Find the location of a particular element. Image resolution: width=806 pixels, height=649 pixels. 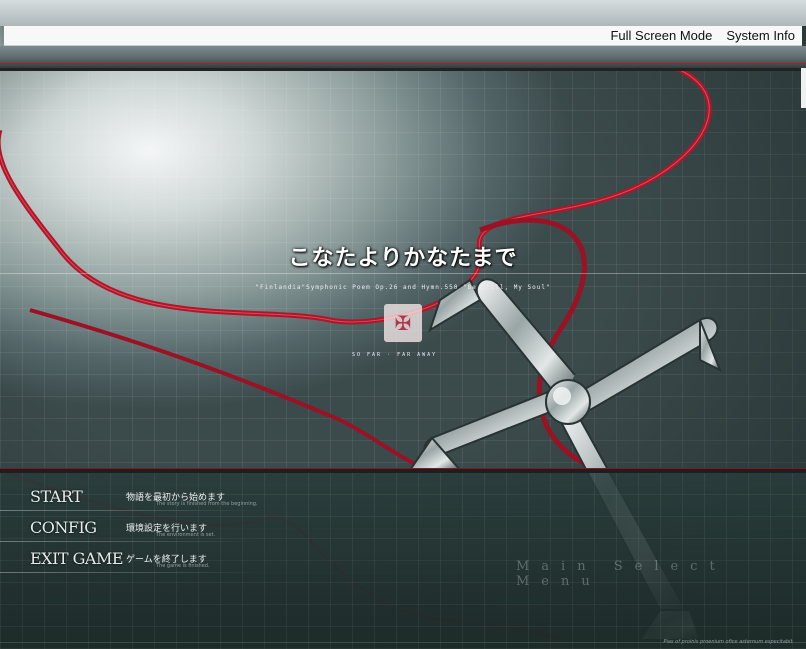

game-tagline: SO FAR · FAR AWAY is located at coordinates (395, 355).